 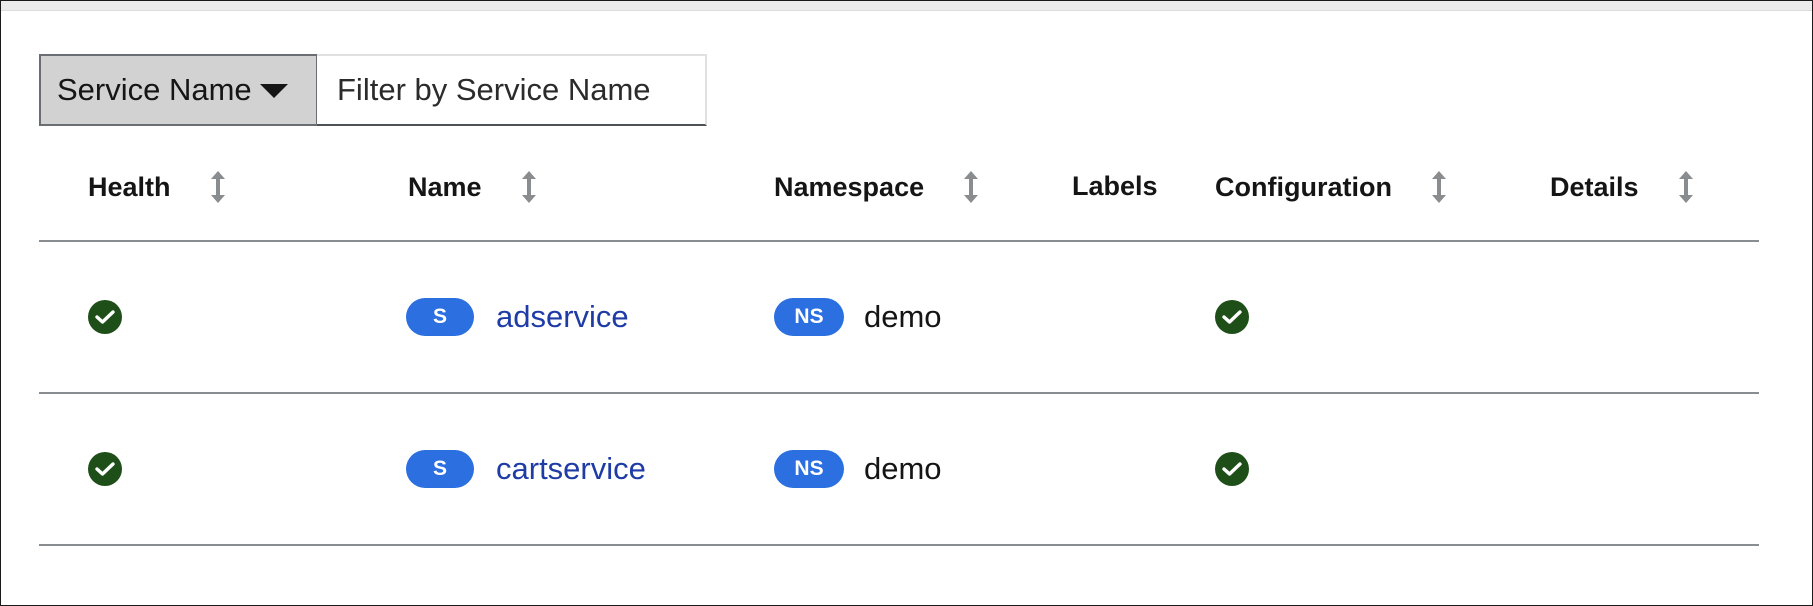 I want to click on column-header-label: Labels, so click(x=1115, y=186).